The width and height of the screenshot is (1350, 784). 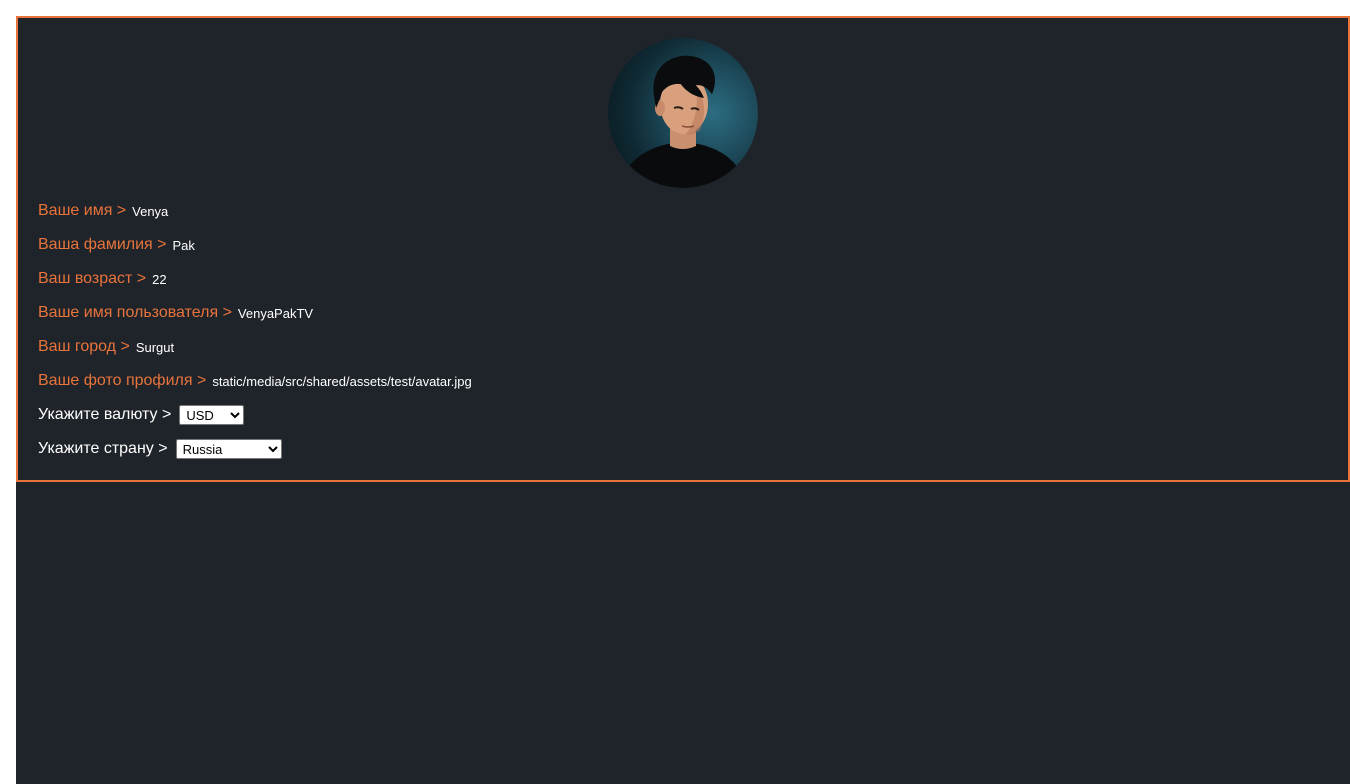 I want to click on city-label: Ваш город >, so click(x=84, y=346).